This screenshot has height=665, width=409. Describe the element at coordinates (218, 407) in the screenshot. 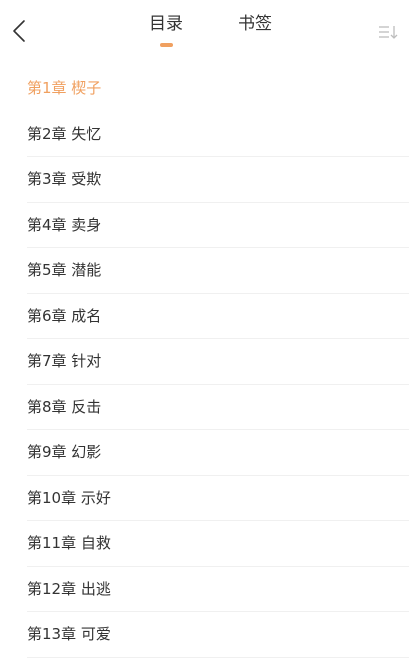

I see `chapter-item: 第8章 反击` at that location.